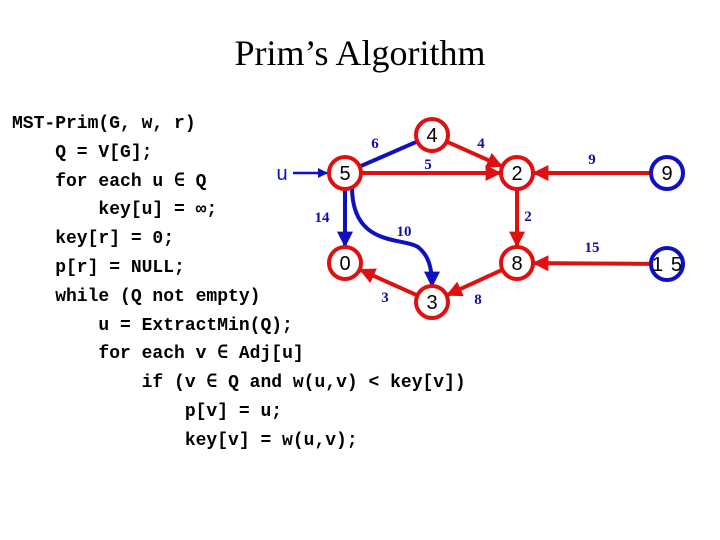 The image size is (720, 540). I want to click on edge-weight-label: 15, so click(592, 248).